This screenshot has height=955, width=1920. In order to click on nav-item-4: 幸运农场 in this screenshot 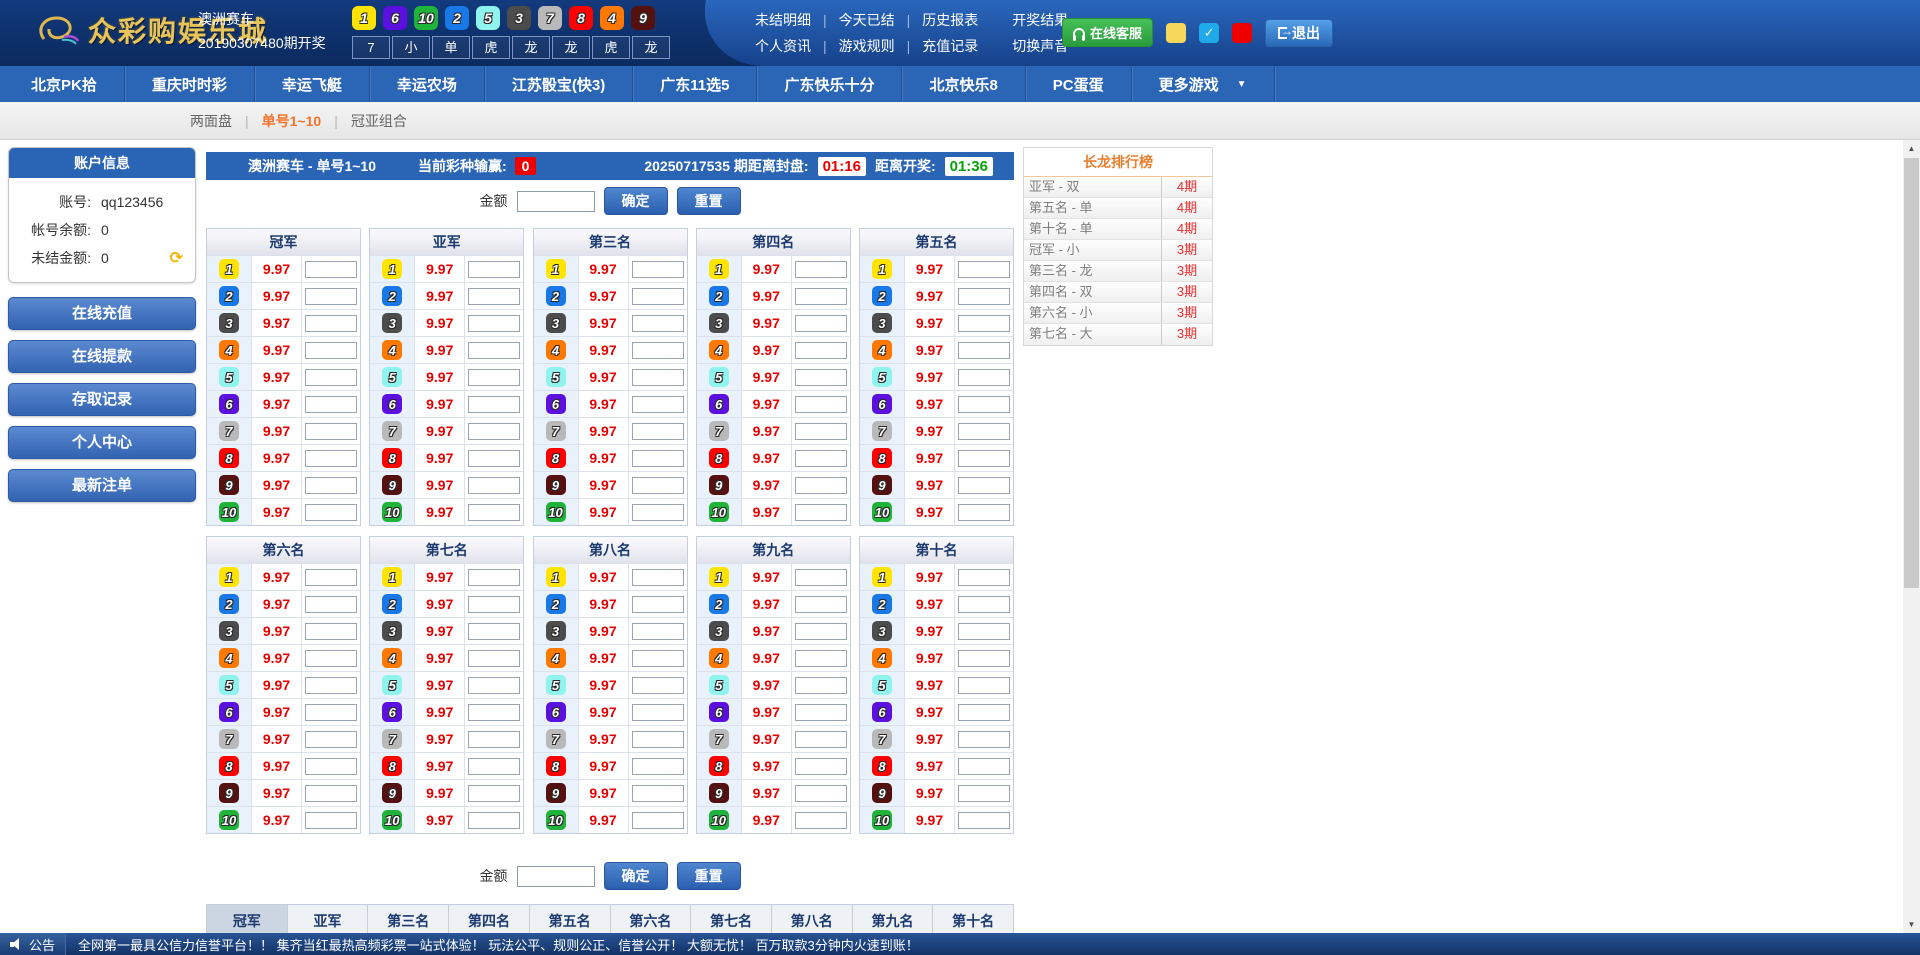, I will do `click(427, 84)`.